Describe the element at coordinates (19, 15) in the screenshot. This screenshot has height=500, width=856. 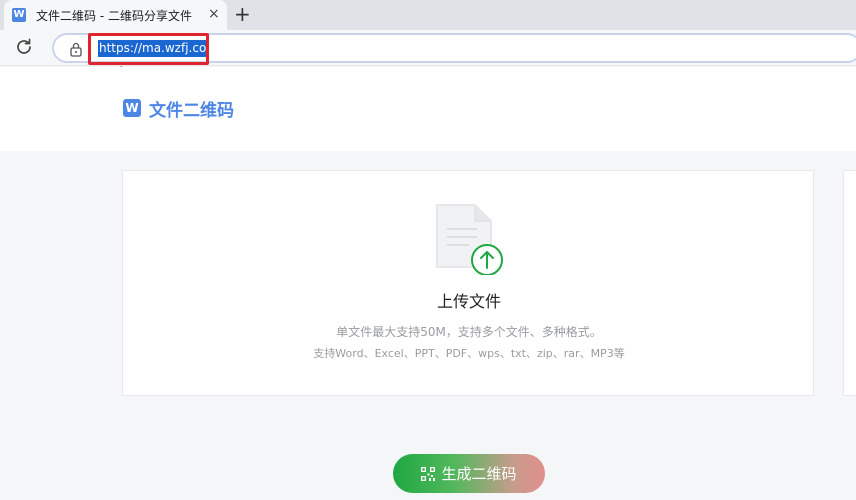
I see `tab-favicon-icon: W` at that location.